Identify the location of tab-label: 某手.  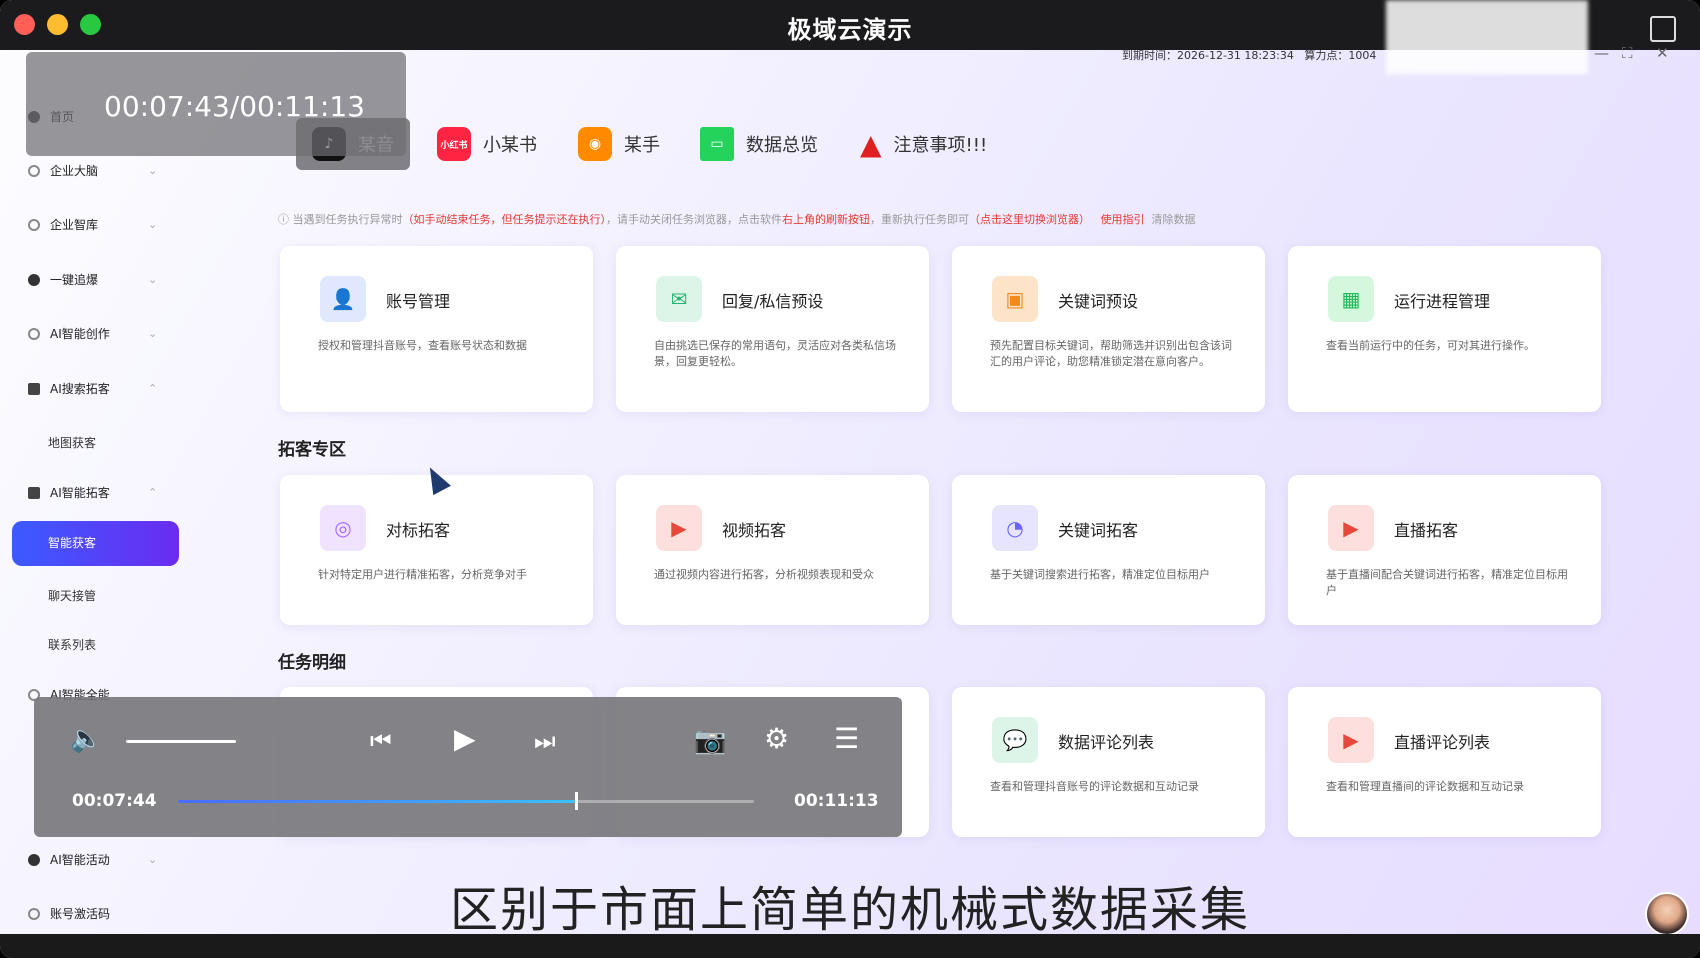
(642, 145).